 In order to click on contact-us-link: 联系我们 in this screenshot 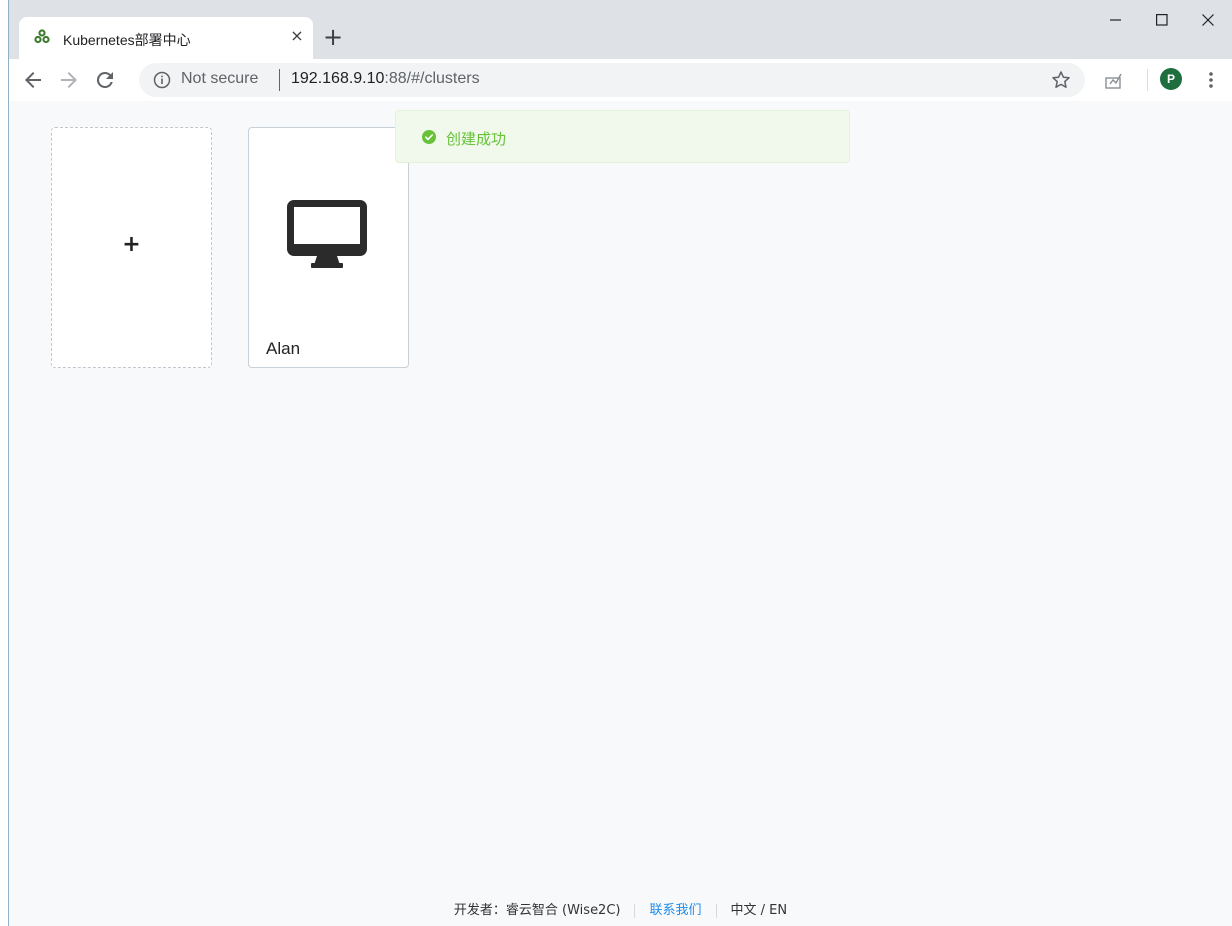, I will do `click(675, 910)`.